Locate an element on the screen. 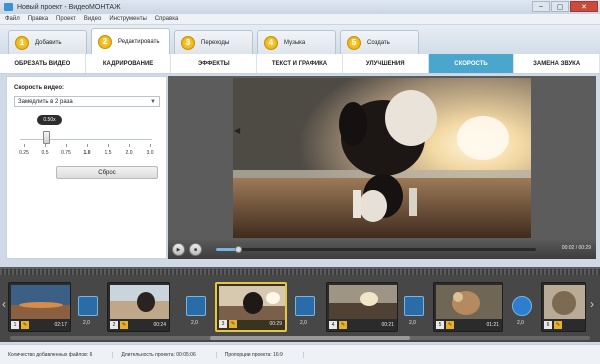  close-button: ✕ is located at coordinates (584, 6).